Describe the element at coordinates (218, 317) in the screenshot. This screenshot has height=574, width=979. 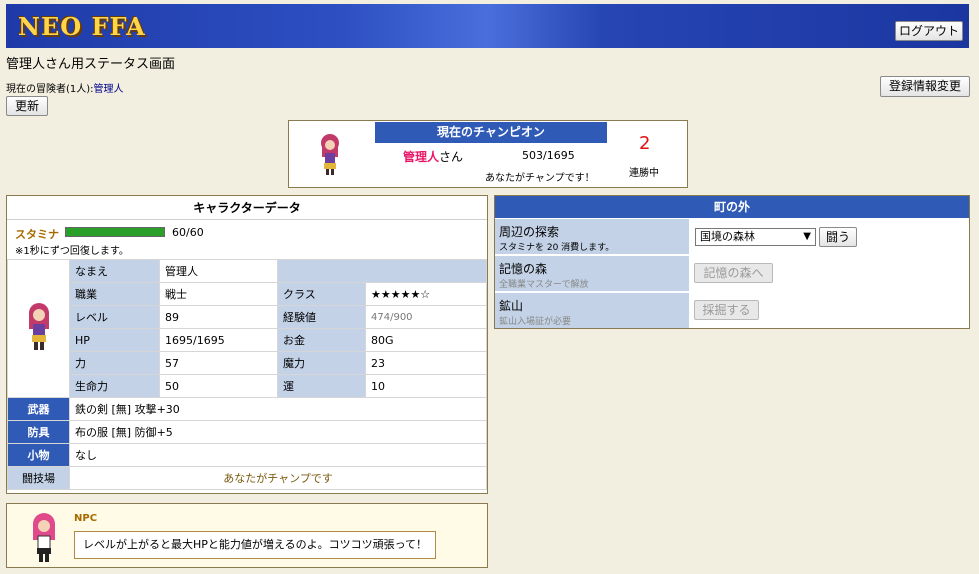
I see `stat-level-value: 89` at that location.